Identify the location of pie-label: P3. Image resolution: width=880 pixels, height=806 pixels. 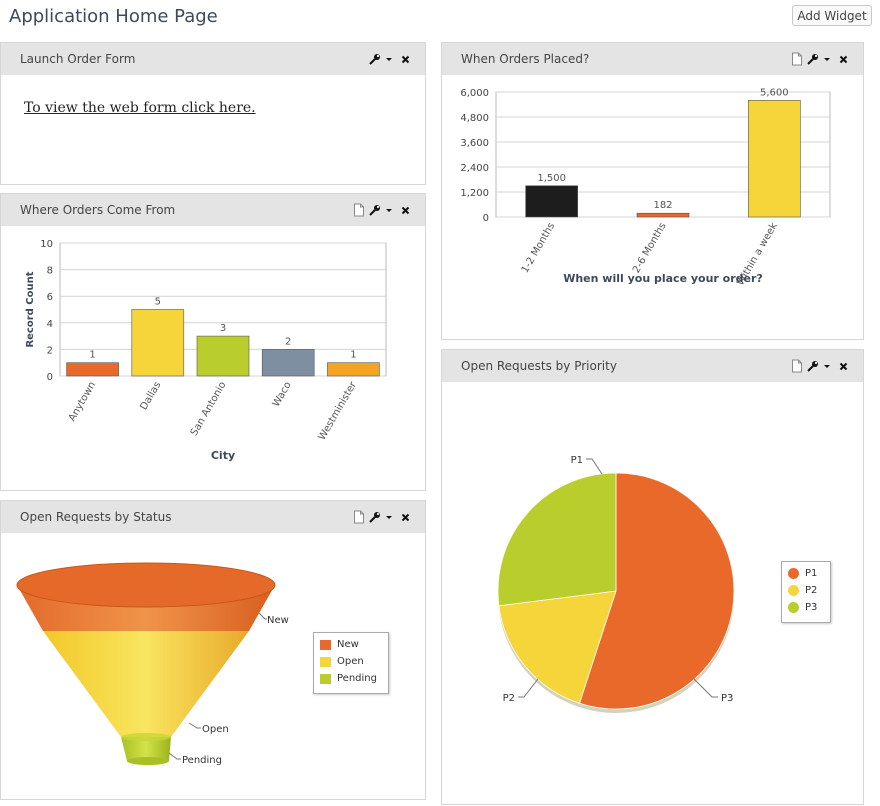
(727, 698).